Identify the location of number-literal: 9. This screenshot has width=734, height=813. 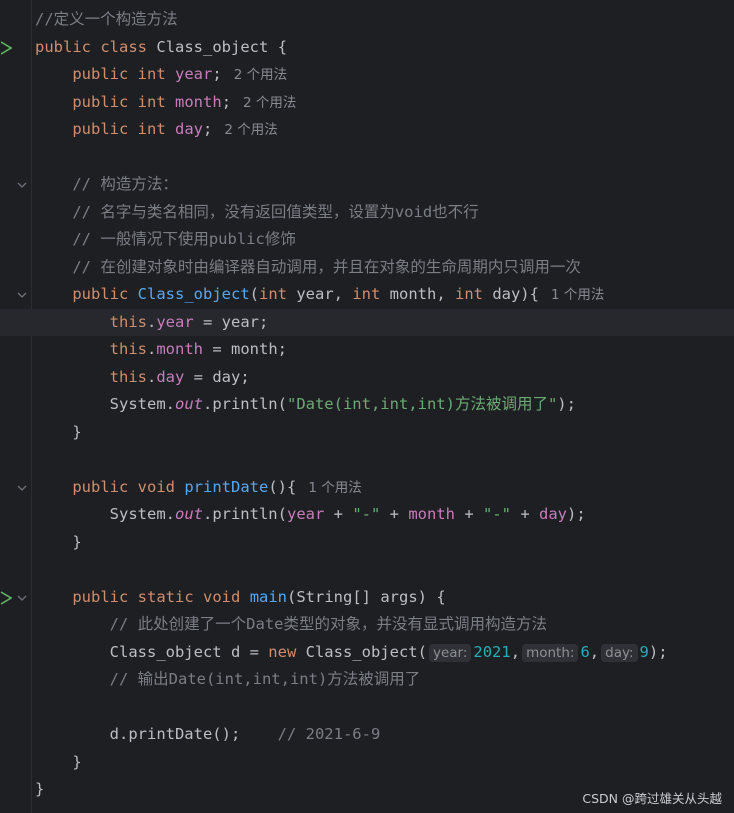
(644, 651).